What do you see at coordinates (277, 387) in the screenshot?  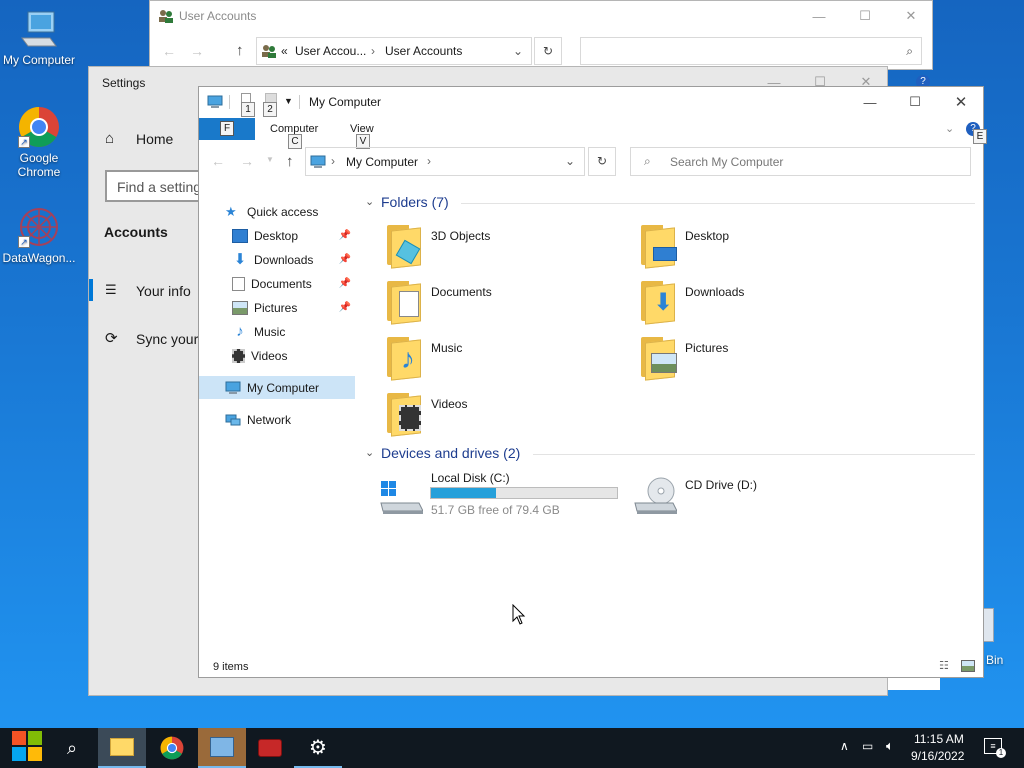 I see `nav-item-my-computer: My Computer` at bounding box center [277, 387].